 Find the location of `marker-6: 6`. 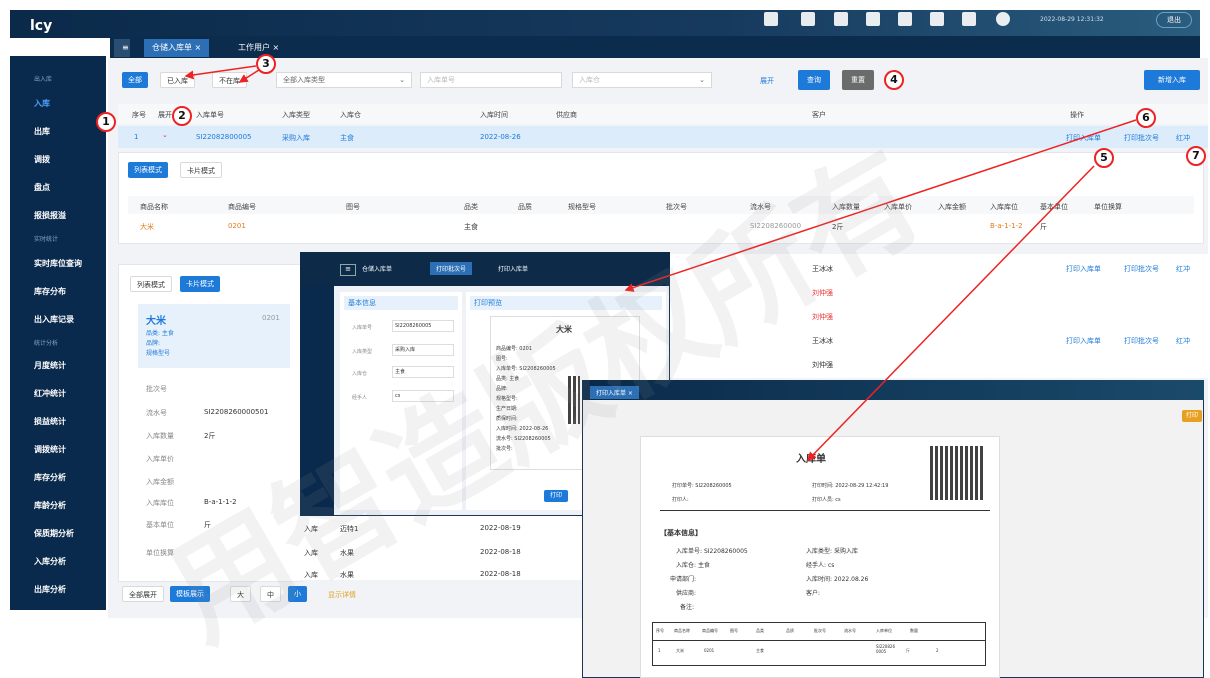

marker-6: 6 is located at coordinates (1146, 118).